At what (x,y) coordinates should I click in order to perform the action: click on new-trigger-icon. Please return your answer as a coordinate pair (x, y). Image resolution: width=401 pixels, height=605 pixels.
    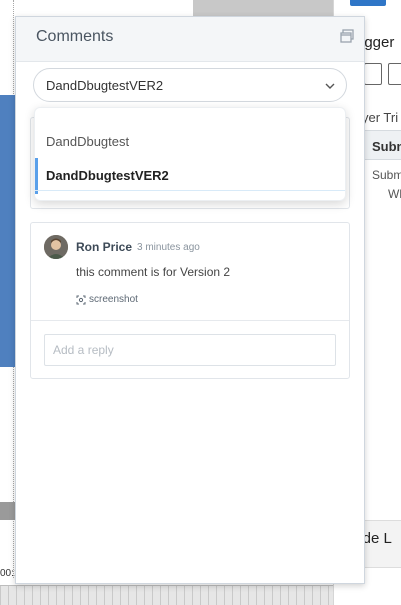
    Looking at the image, I should click on (373, 74).